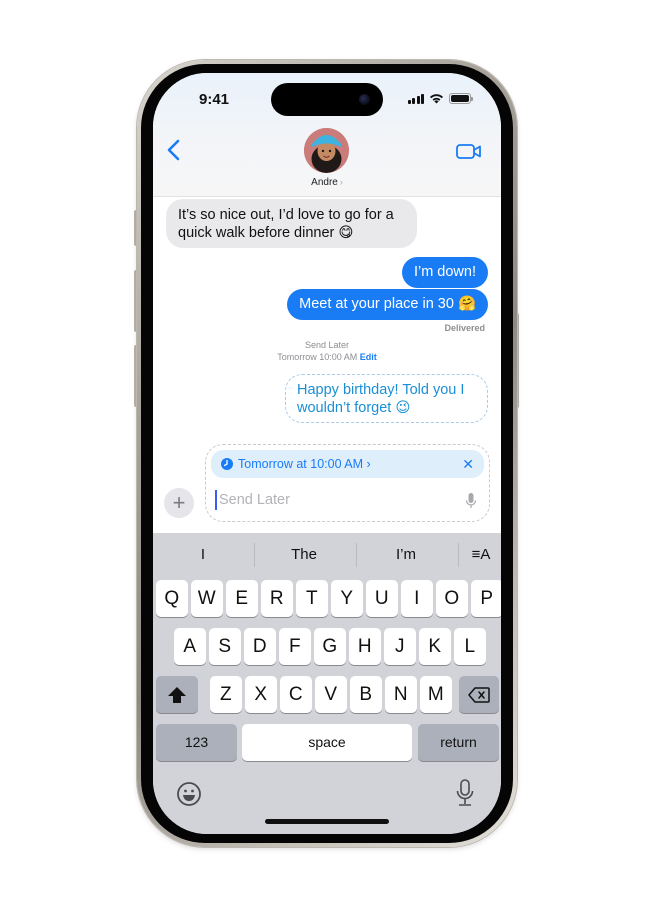 The height and width of the screenshot is (914, 653). What do you see at coordinates (327, 99) in the screenshot?
I see `dynamic-island` at bounding box center [327, 99].